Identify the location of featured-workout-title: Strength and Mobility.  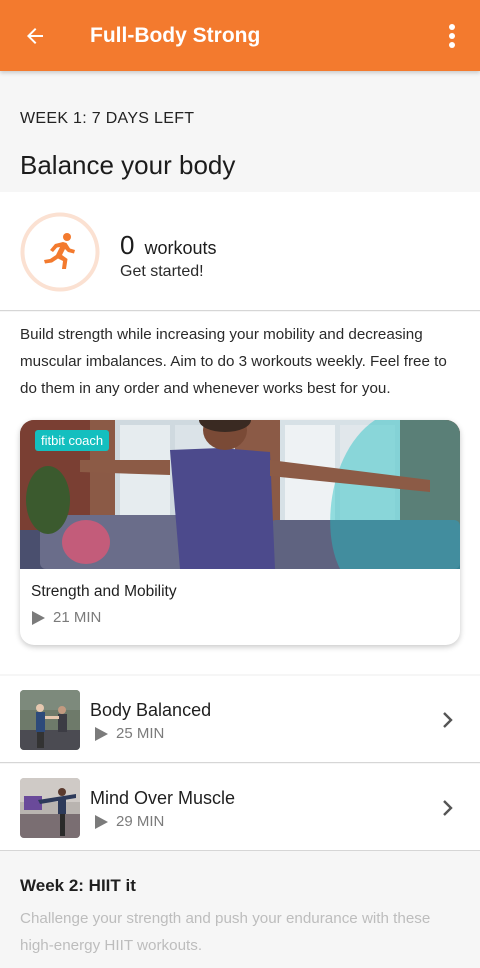
(104, 591).